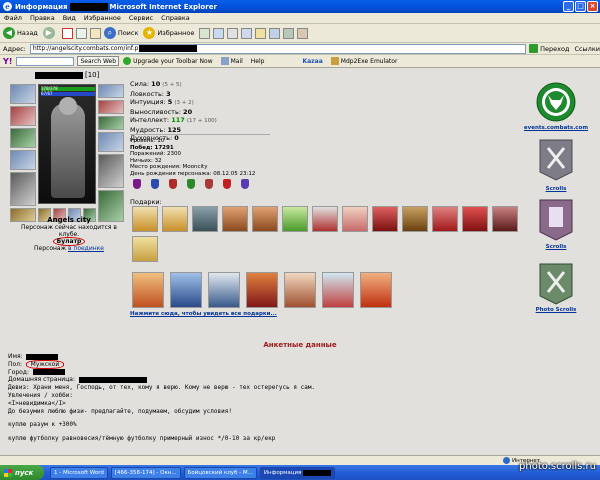 The image size is (600, 480). I want to click on gloves-slot, so click(111, 142).